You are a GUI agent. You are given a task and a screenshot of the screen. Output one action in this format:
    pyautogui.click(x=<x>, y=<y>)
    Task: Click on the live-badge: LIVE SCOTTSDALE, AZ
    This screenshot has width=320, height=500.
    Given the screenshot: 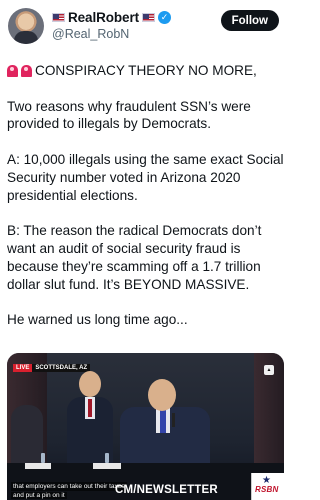 What is the action you would take?
    pyautogui.click(x=52, y=367)
    